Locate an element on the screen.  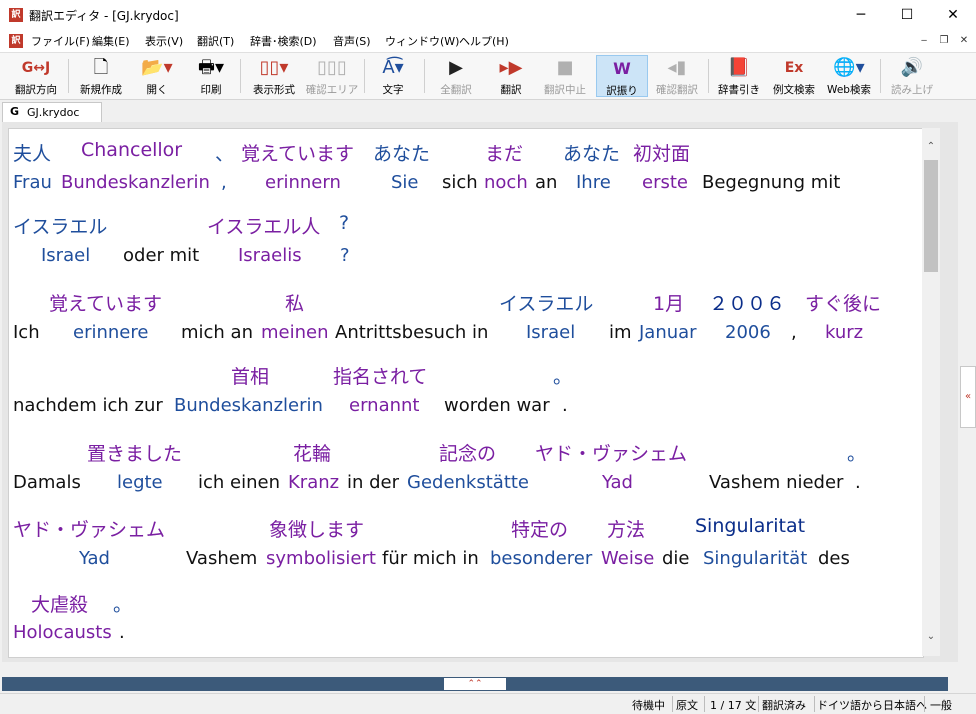
word-de: im is located at coordinates (620, 332).